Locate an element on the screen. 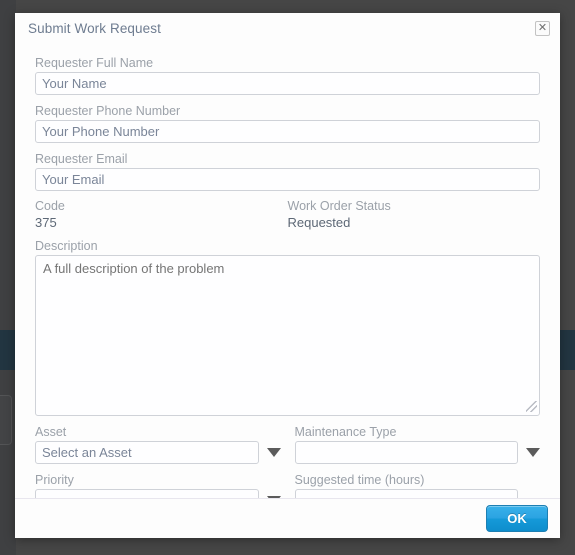 The image size is (575, 555). requester-phone-number-input is located at coordinates (287, 131).